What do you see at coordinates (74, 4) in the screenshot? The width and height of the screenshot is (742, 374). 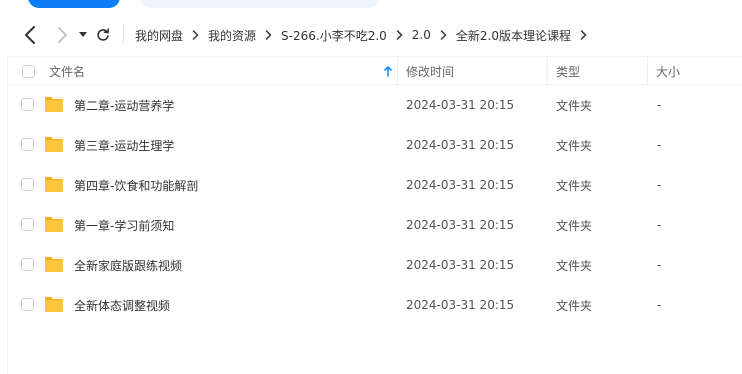 I see `top-action-button` at bounding box center [74, 4].